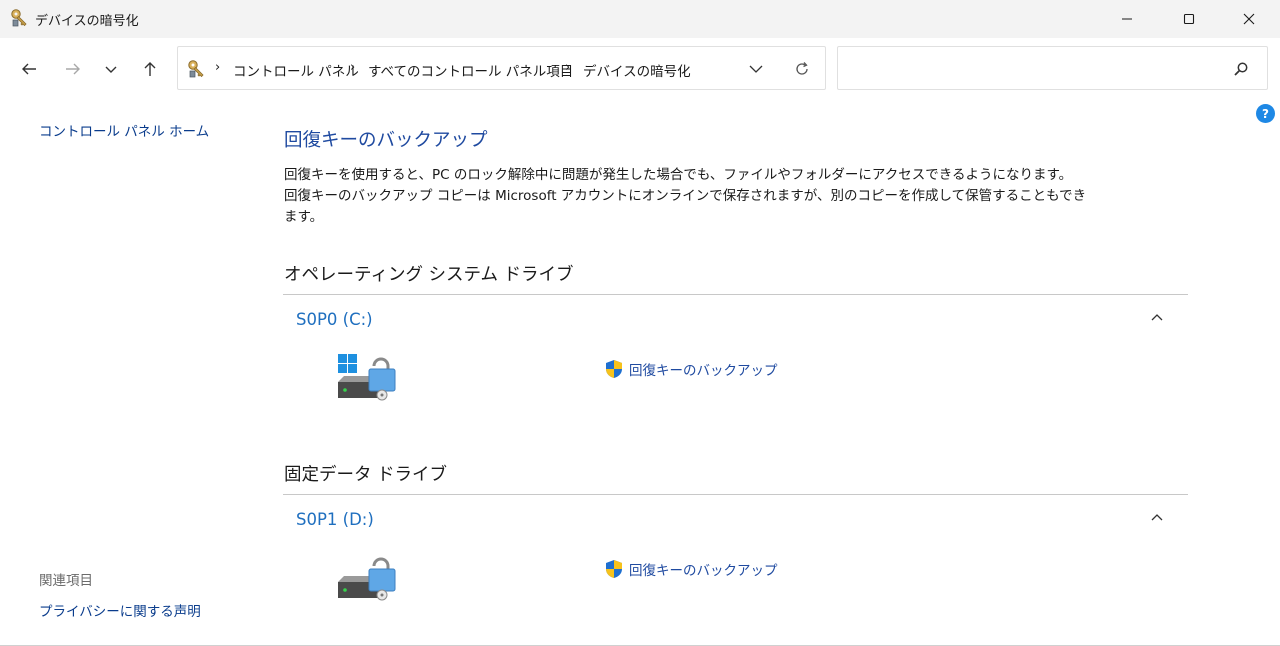  I want to click on breadcrumb-device-encryption: デバイスの暗号化, so click(637, 70).